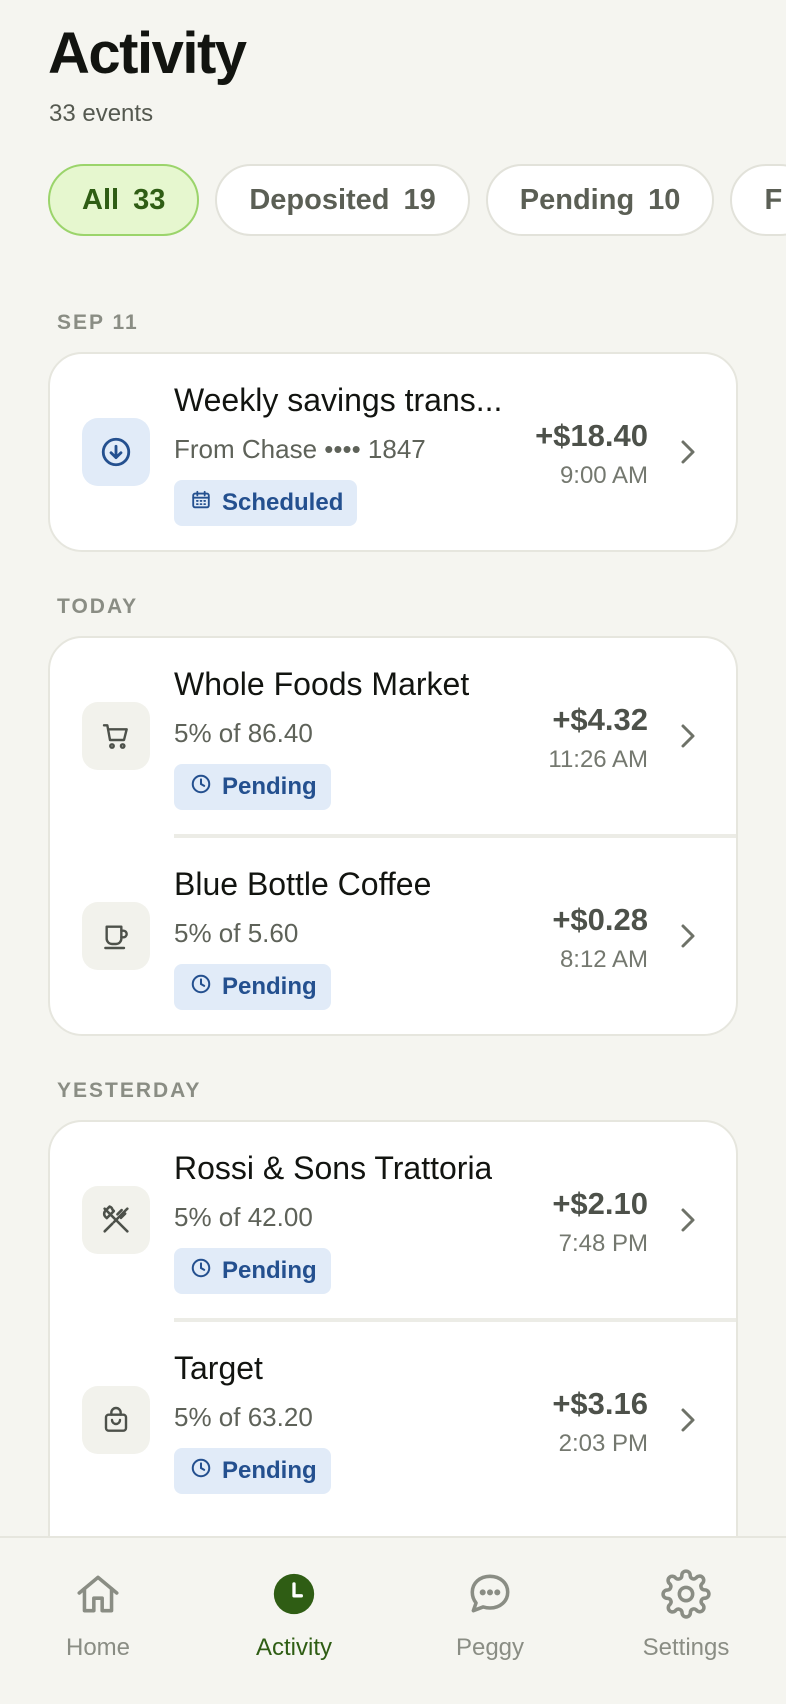 The width and height of the screenshot is (786, 1704). What do you see at coordinates (98, 1647) in the screenshot?
I see `tab-label: Home` at bounding box center [98, 1647].